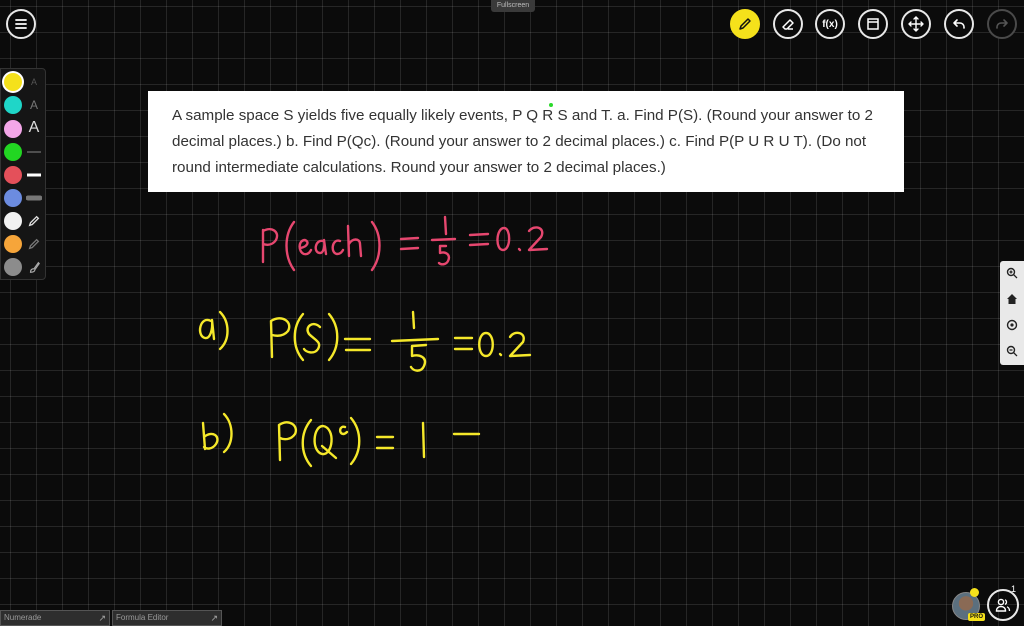  I want to click on zoom-out-icon, so click(1012, 351).